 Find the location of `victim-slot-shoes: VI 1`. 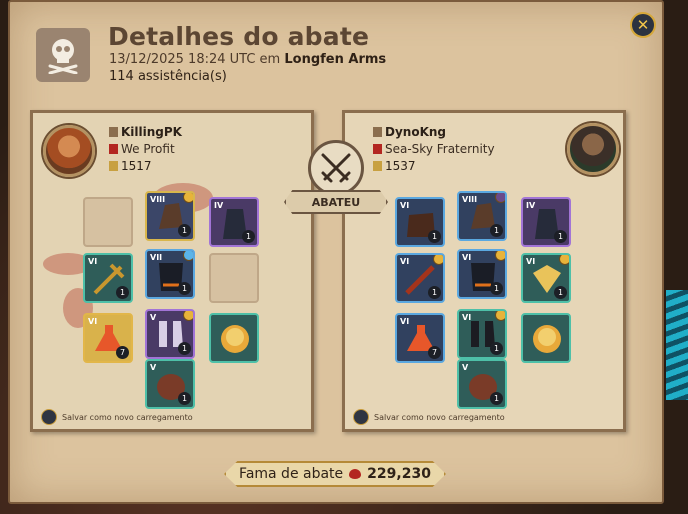

victim-slot-shoes: VI 1 is located at coordinates (482, 334).